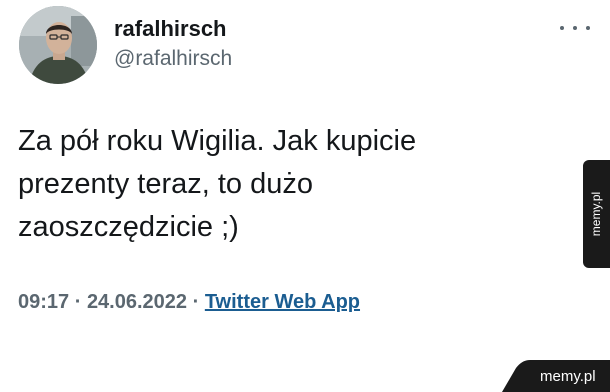 This screenshot has width=610, height=392. Describe the element at coordinates (170, 29) in the screenshot. I see `display-name: rafalhirsch` at that location.